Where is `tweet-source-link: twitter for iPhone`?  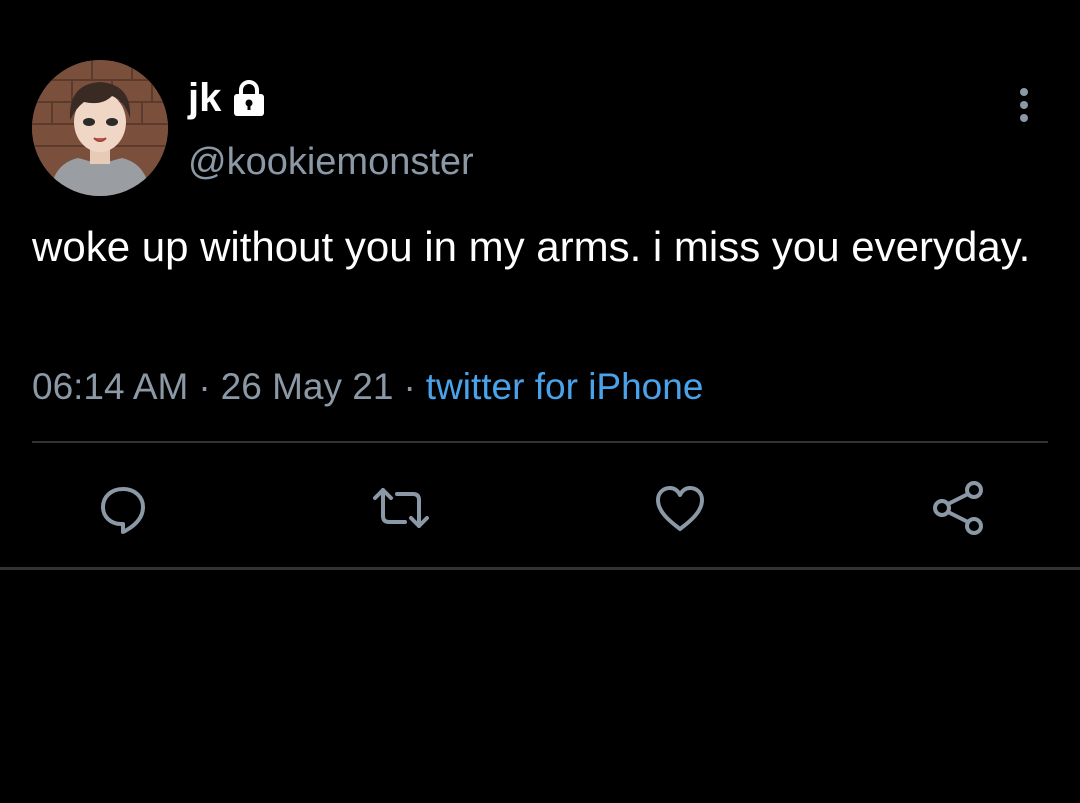 tweet-source-link: twitter for iPhone is located at coordinates (565, 386).